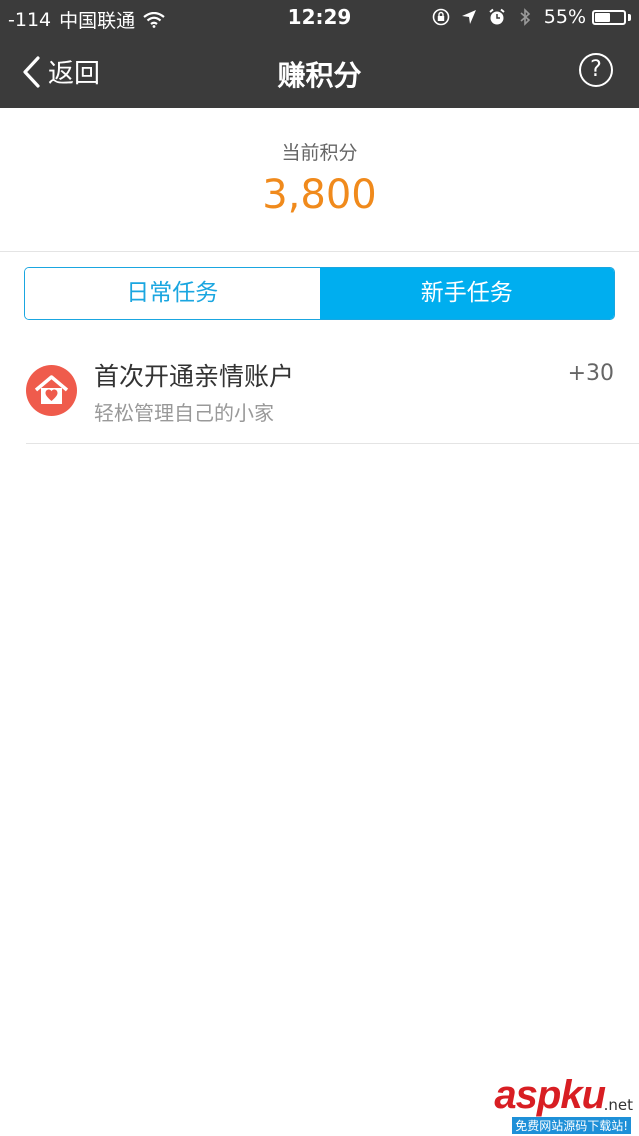  Describe the element at coordinates (319, 195) in the screenshot. I see `points-value: 3,800` at that location.